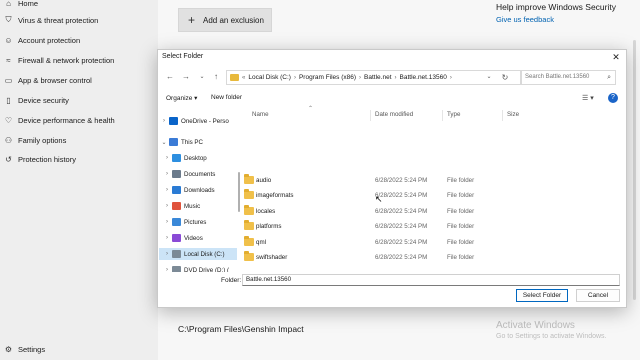 This screenshot has height=360, width=640. I want to click on sidebar-item-label: Home, so click(28, 4).